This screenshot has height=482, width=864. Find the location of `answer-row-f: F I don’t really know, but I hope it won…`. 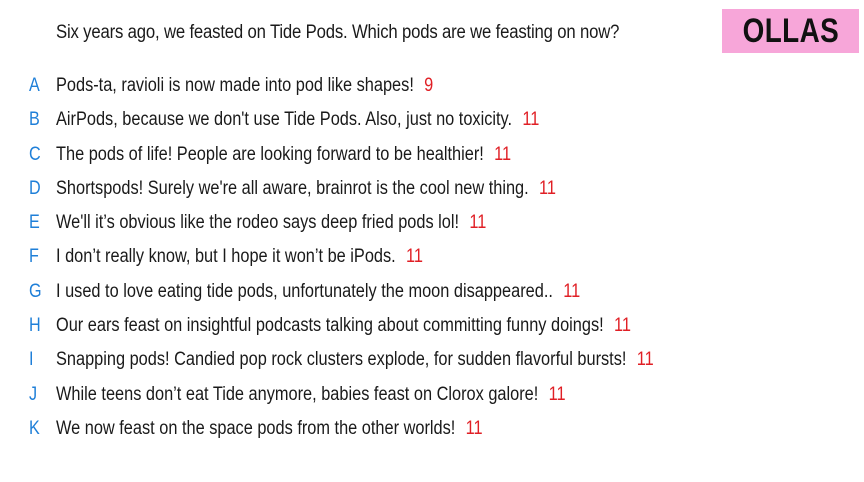

answer-row-f: F I don’t really know, but I hope it won… is located at coordinates (432, 261).